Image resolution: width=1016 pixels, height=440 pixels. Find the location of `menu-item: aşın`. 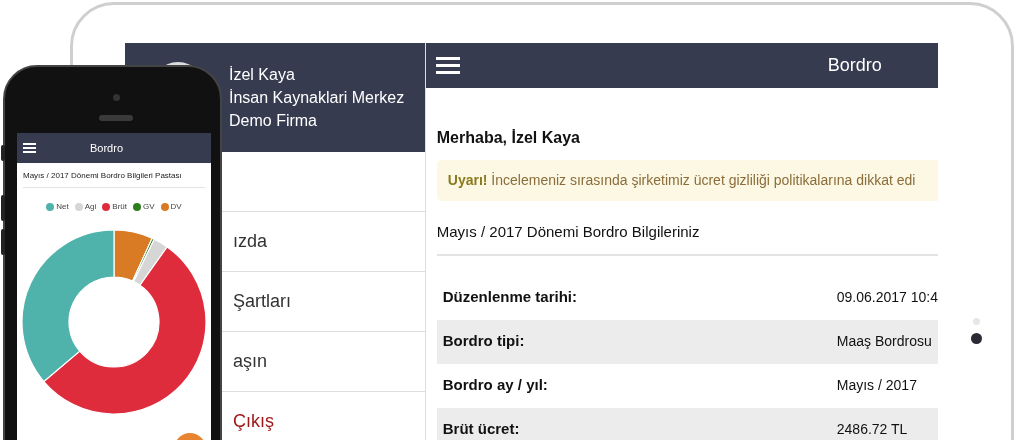

menu-item: aşın is located at coordinates (250, 361).